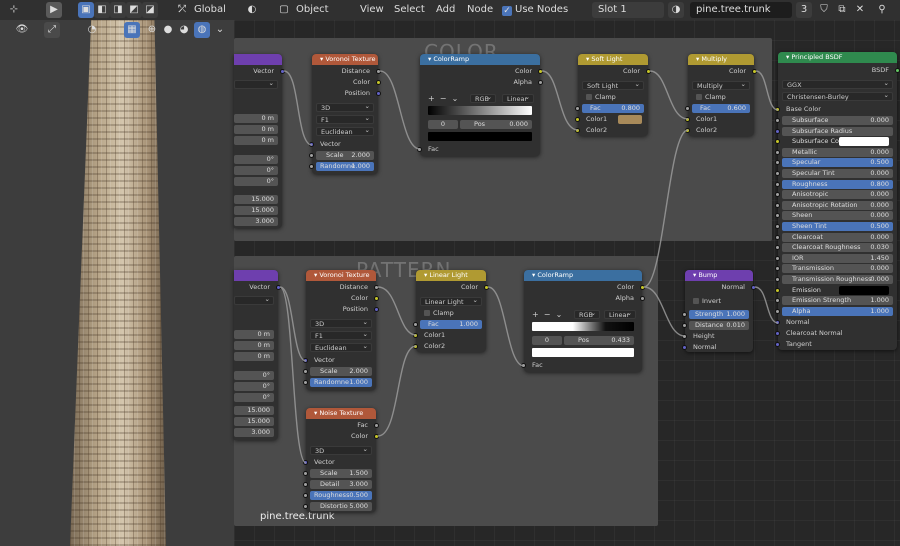 The height and width of the screenshot is (546, 900). Describe the element at coordinates (601, 97) in the screenshot. I see `clamp-checkbox: Clamp` at that location.